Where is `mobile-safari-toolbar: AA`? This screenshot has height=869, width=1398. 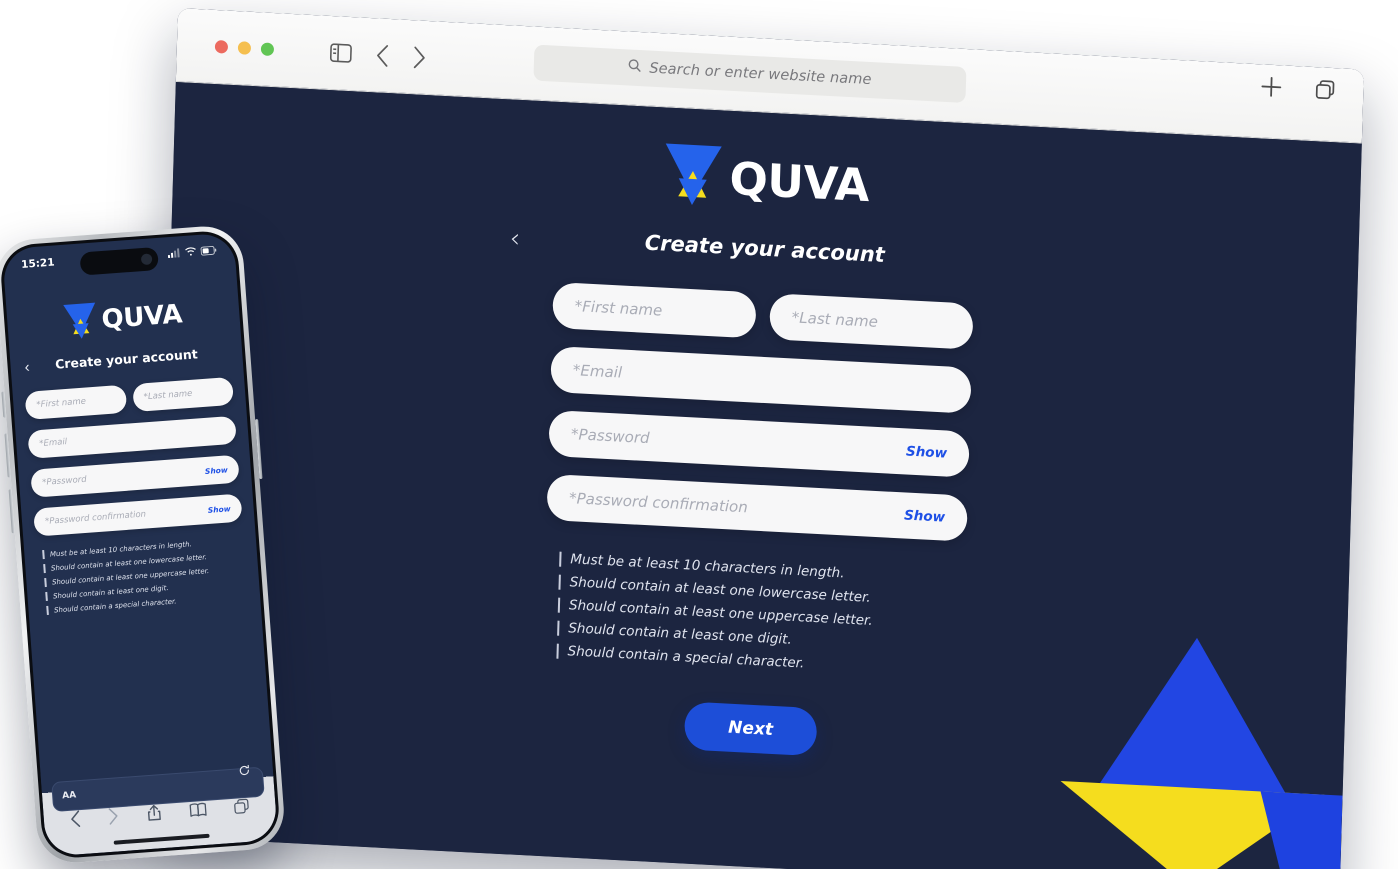
mobile-safari-toolbar: AA is located at coordinates (159, 805).